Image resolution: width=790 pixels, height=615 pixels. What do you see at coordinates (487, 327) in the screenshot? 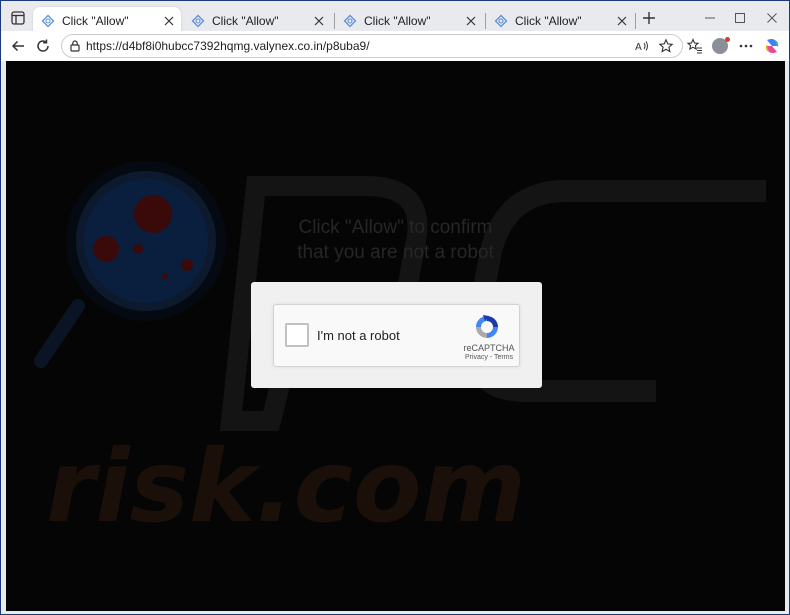
I see `recaptcha-logo-icon` at bounding box center [487, 327].